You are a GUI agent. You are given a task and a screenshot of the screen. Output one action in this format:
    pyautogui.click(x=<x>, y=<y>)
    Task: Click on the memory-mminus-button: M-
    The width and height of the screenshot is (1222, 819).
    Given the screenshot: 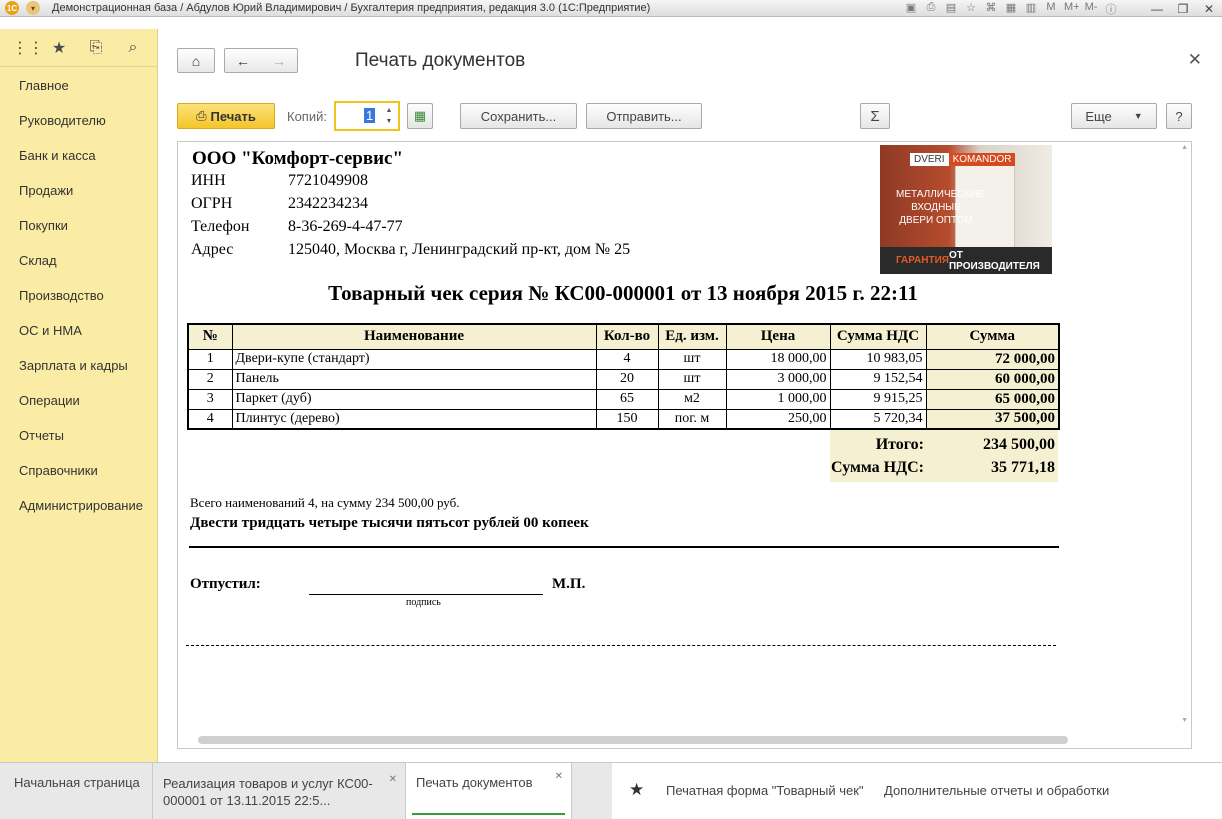 What is the action you would take?
    pyautogui.click(x=1091, y=9)
    